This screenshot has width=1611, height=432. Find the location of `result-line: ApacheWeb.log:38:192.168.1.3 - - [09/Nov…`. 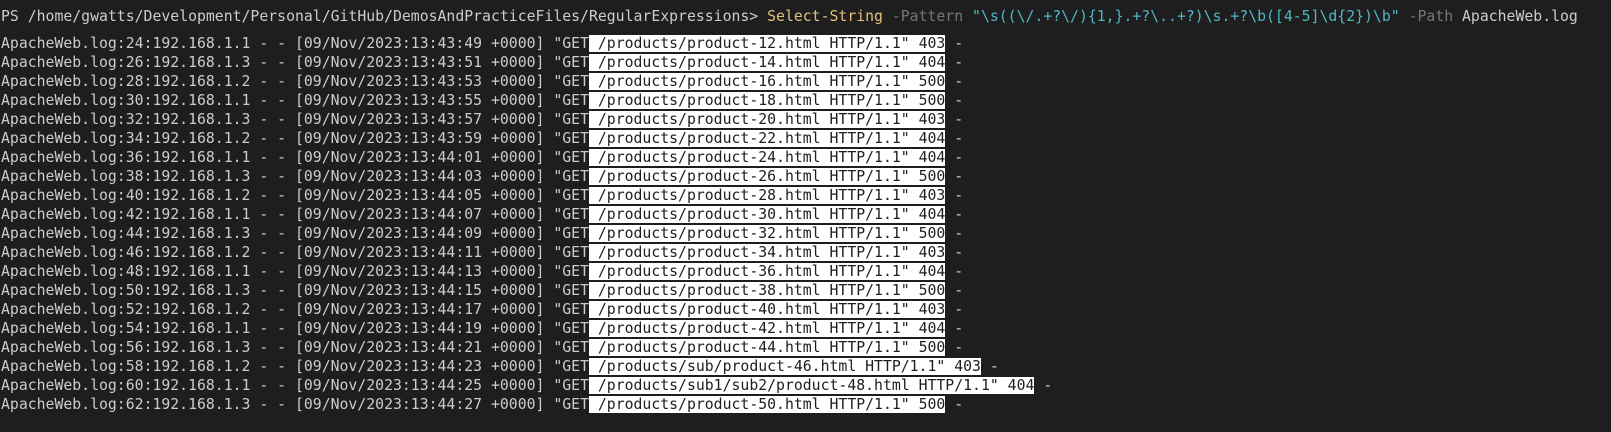

result-line: ApacheWeb.log:38:192.168.1.3 - - [09/Nov… is located at coordinates (805, 176).